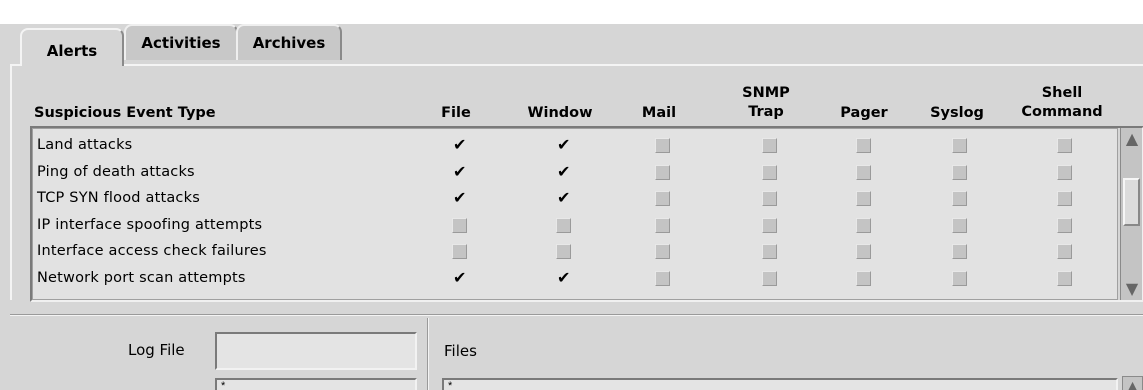 This screenshot has width=1143, height=390. Describe the element at coordinates (150, 224) in the screenshot. I see `event-type-label: IP interface spoofing attempts` at that location.